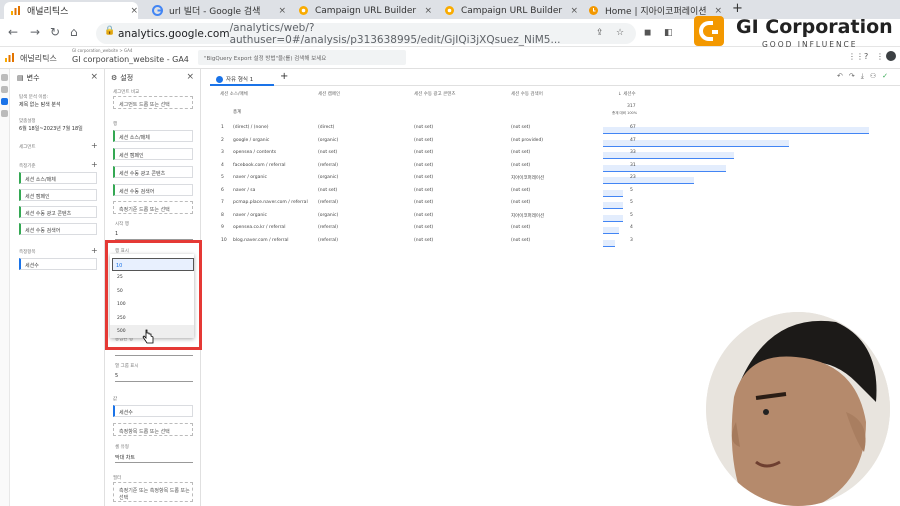 The height and width of the screenshot is (506, 900). What do you see at coordinates (237, 112) in the screenshot?
I see `total-label: 총계` at bounding box center [237, 112].